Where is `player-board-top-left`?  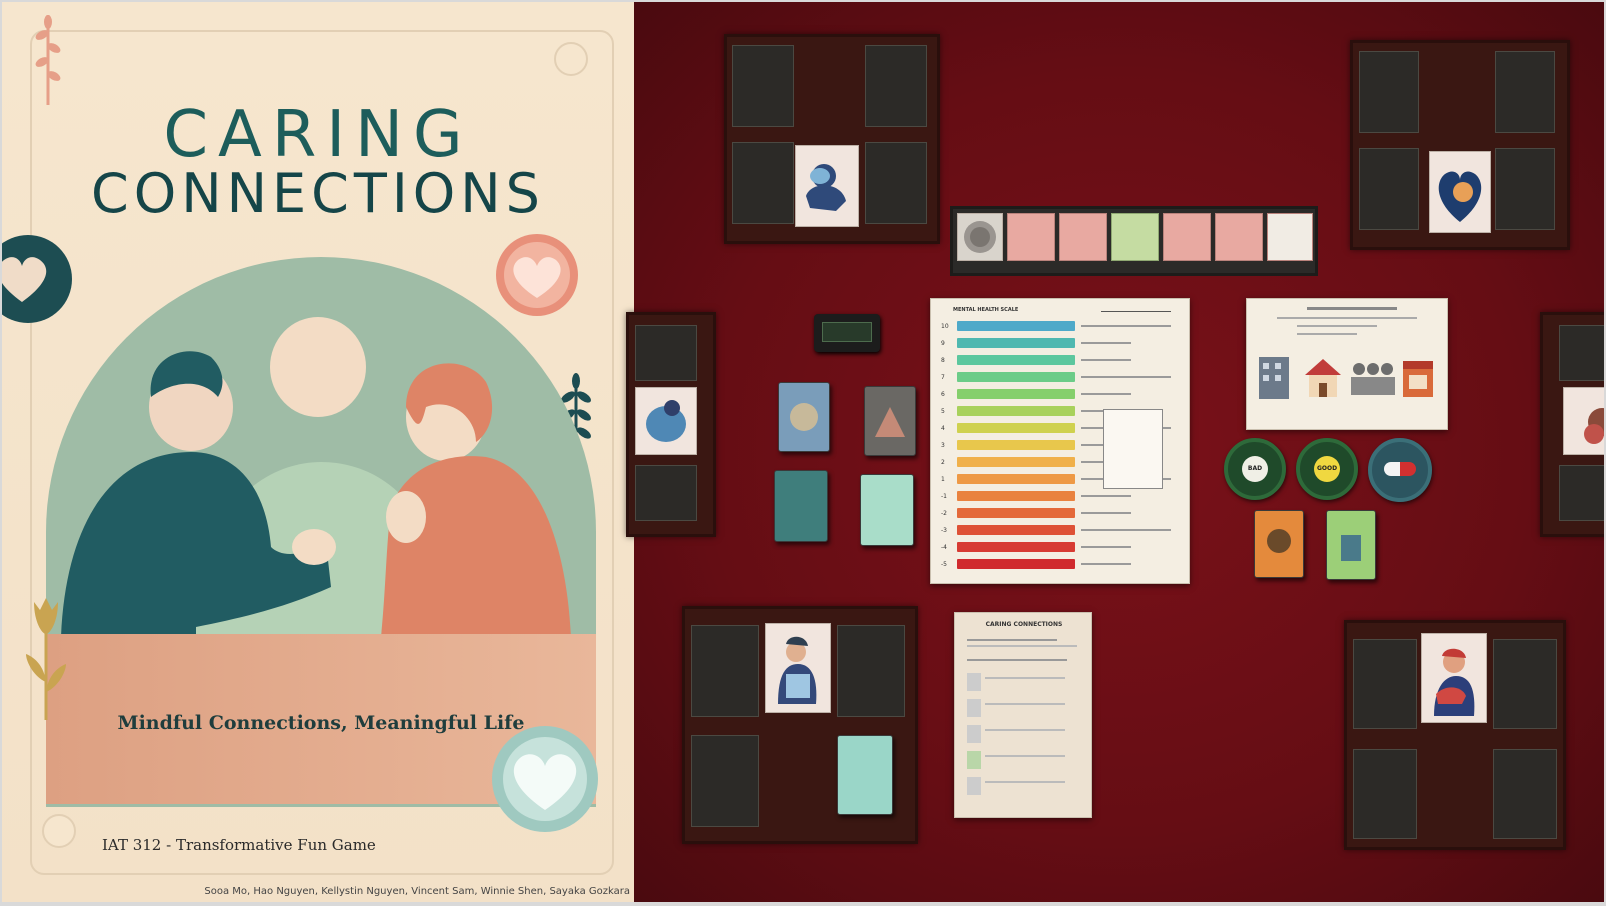
player-board-top-left is located at coordinates (832, 139).